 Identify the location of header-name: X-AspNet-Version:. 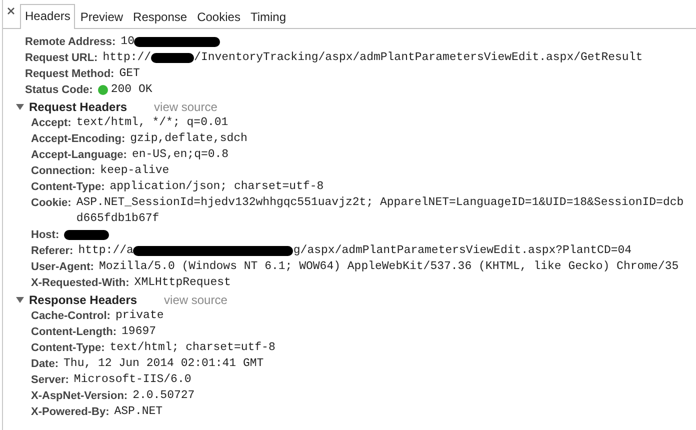
(79, 396).